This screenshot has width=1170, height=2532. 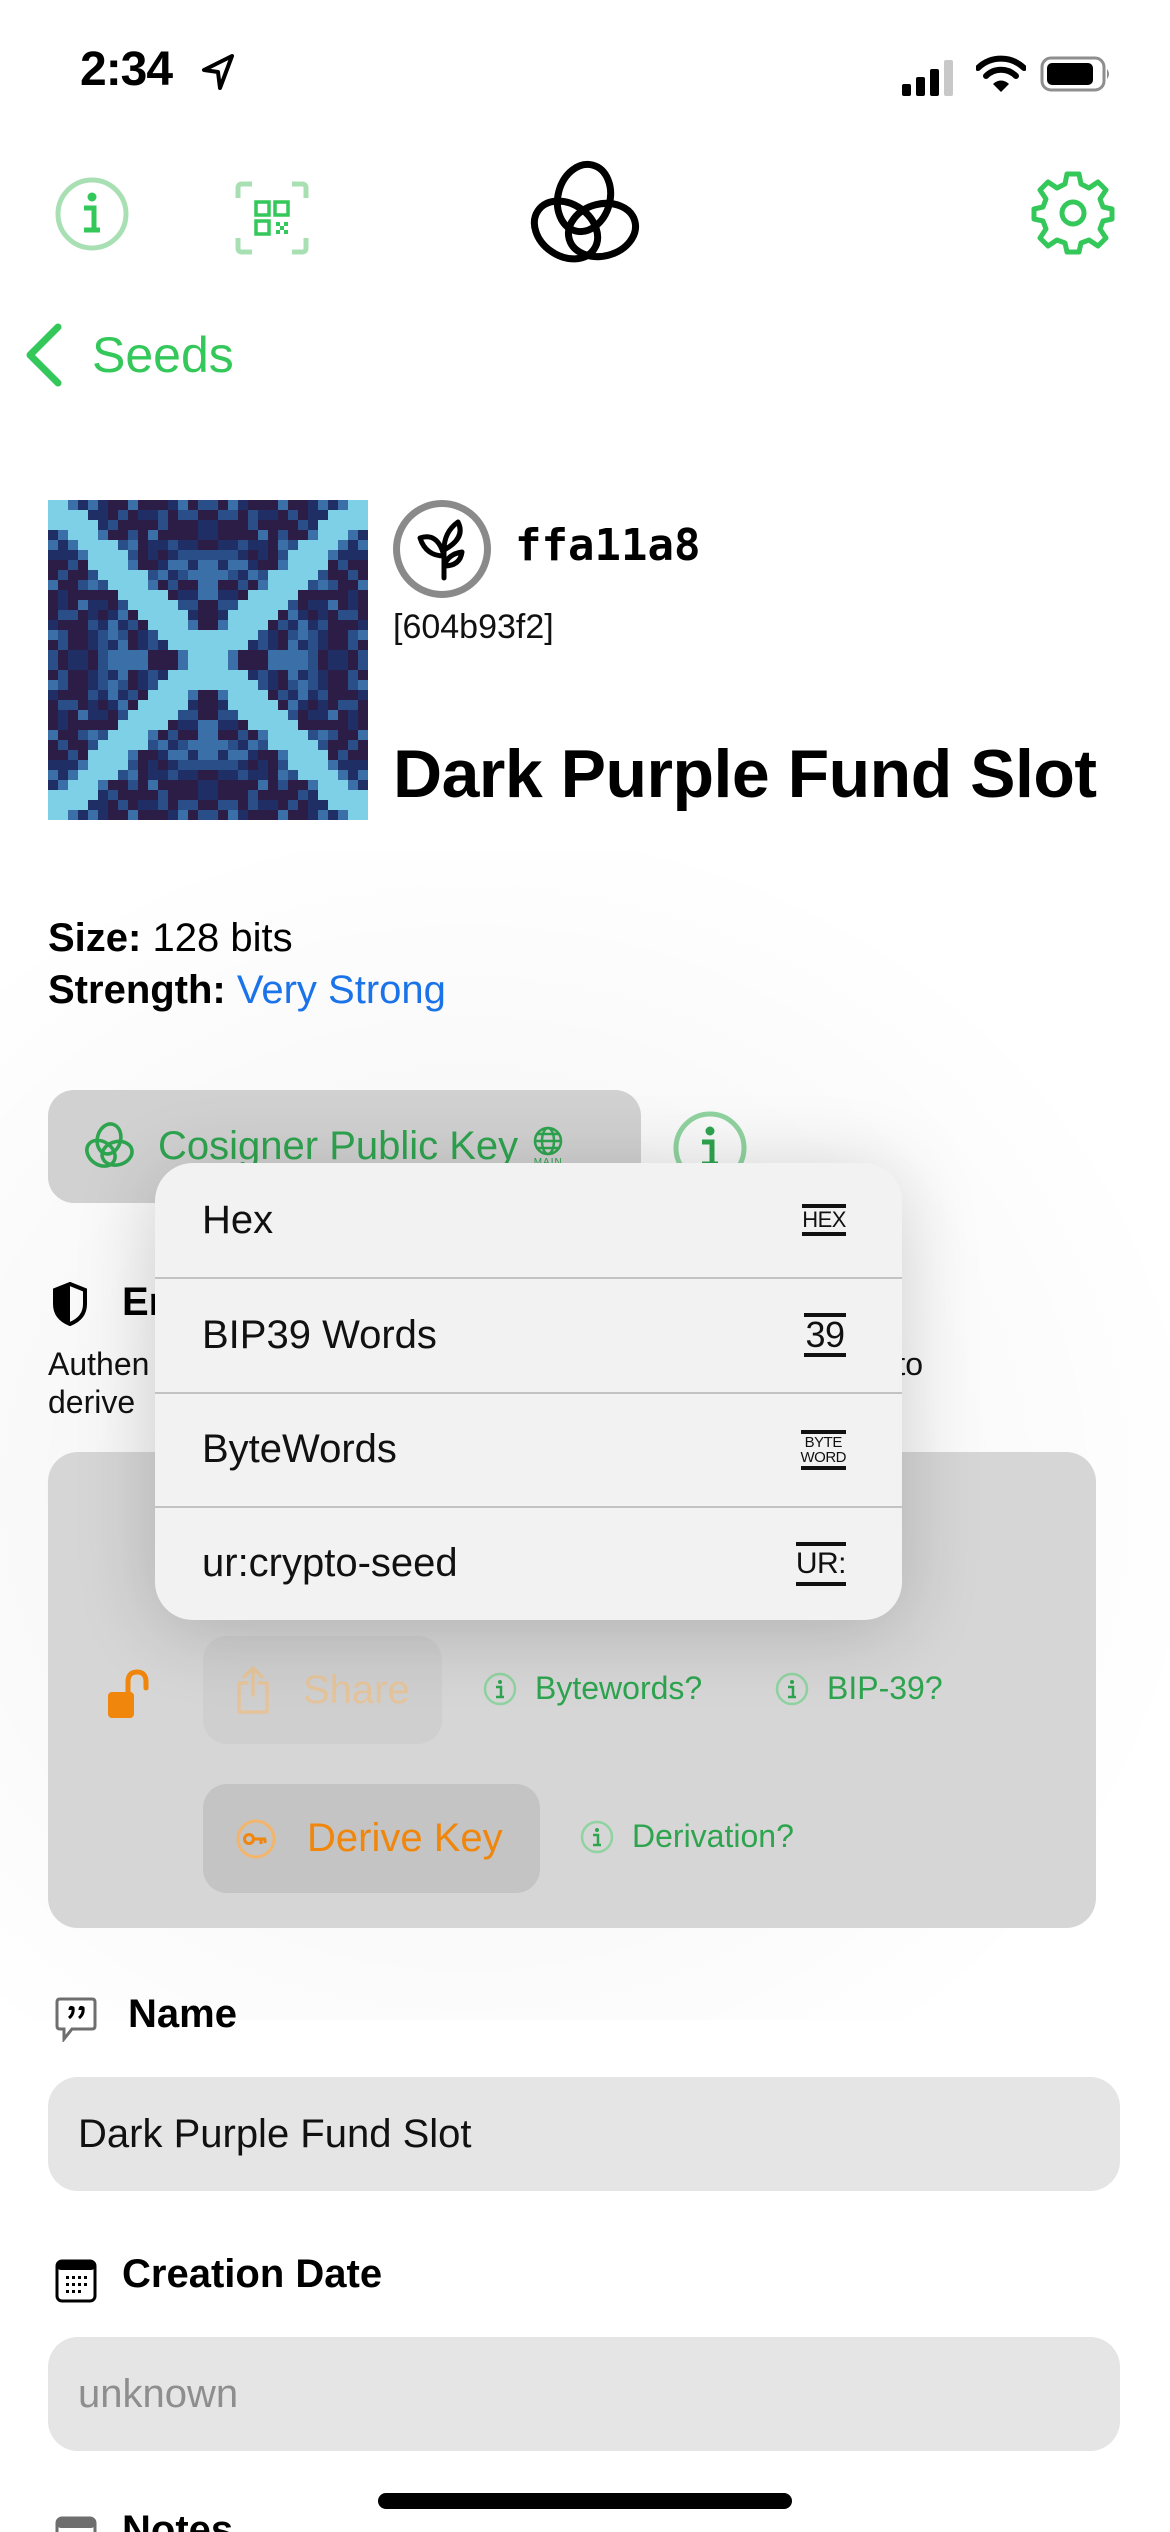 What do you see at coordinates (272, 218) in the screenshot?
I see `qr-scan-icon` at bounding box center [272, 218].